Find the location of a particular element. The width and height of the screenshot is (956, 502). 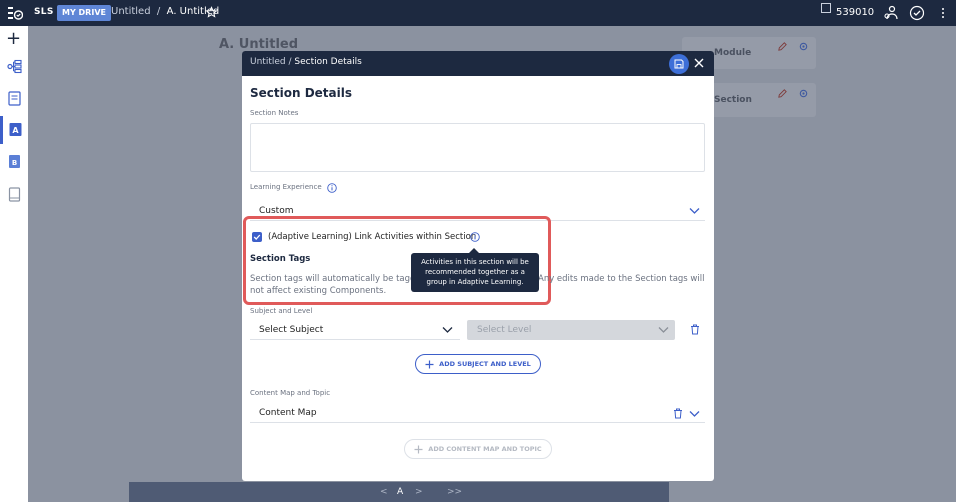

book-icon is located at coordinates (14, 194).